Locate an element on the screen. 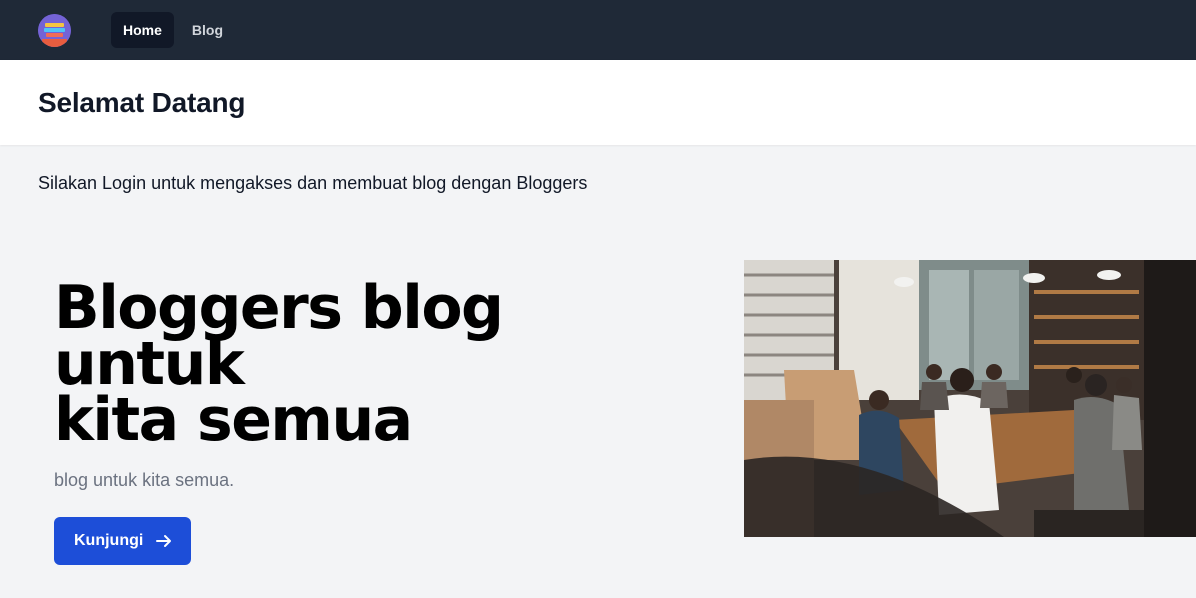 This screenshot has height=598, width=1196. kunjungi-button: Kunjungi is located at coordinates (123, 541).